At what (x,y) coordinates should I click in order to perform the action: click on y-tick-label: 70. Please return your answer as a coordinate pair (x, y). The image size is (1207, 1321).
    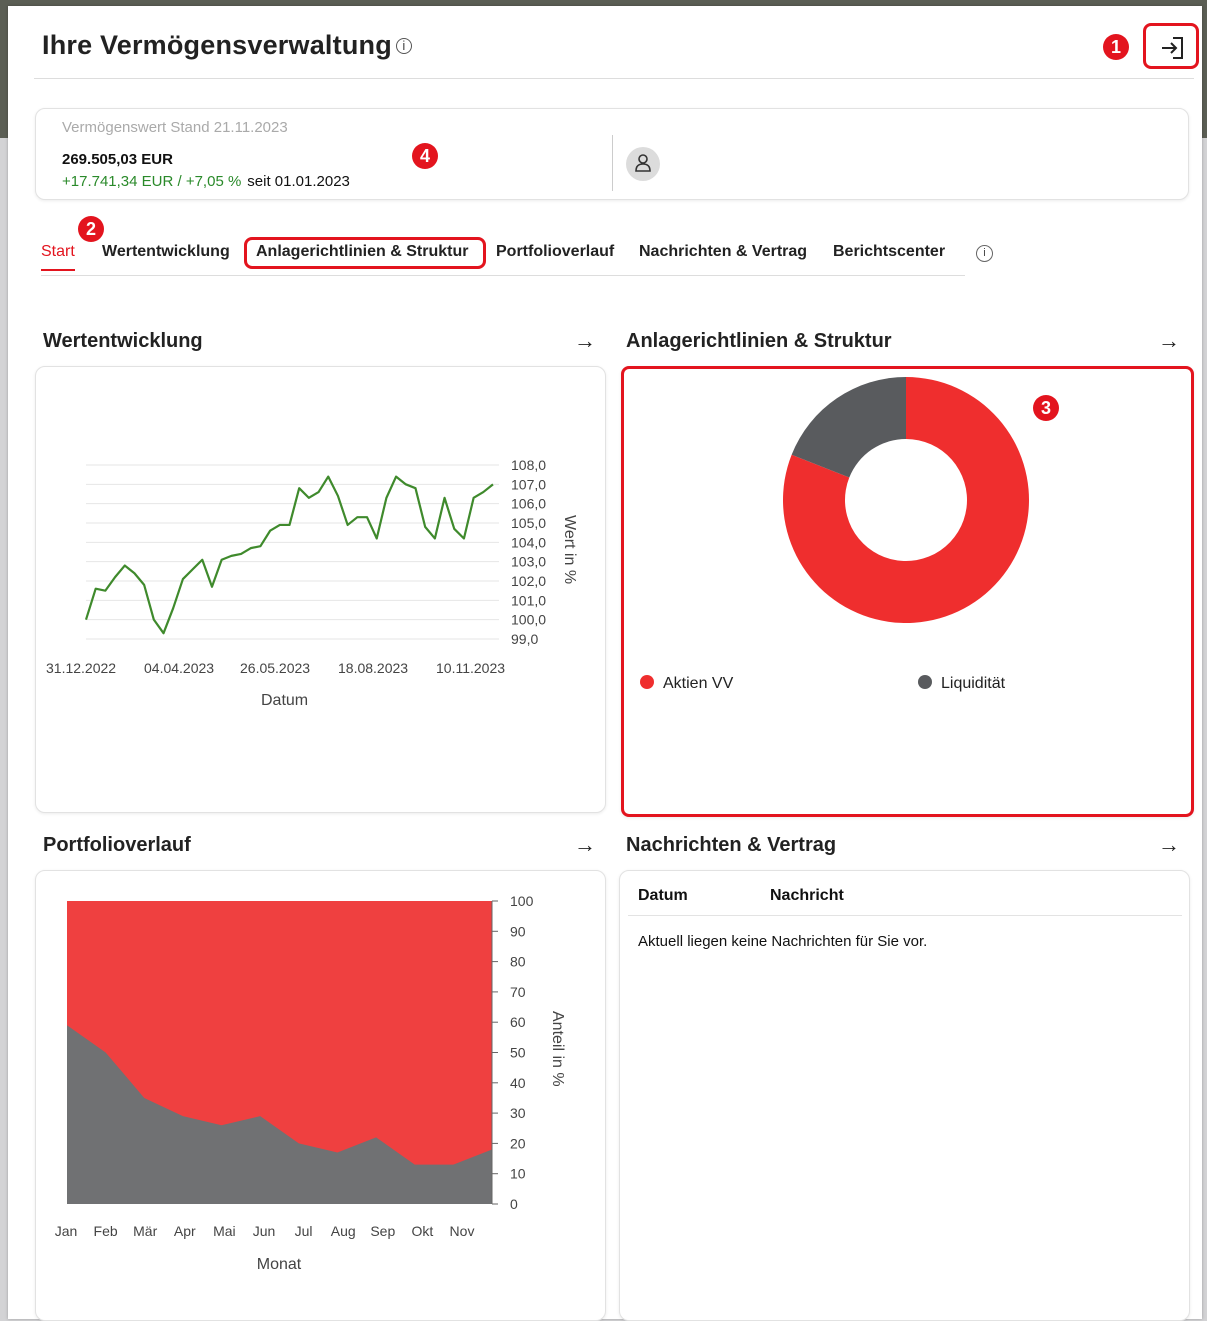
    Looking at the image, I should click on (518, 992).